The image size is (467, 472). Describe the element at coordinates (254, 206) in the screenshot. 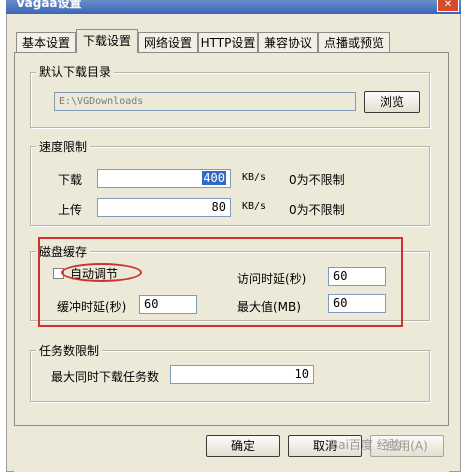

I see `upload-speed-unit: KB/s` at that location.